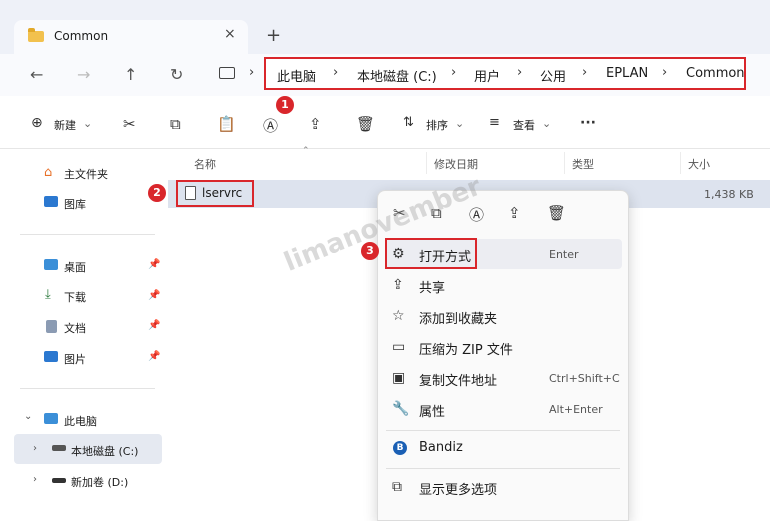 Image resolution: width=770 pixels, height=521 pixels. What do you see at coordinates (397, 487) in the screenshot?
I see `more-options-icon: ⧉` at bounding box center [397, 487].